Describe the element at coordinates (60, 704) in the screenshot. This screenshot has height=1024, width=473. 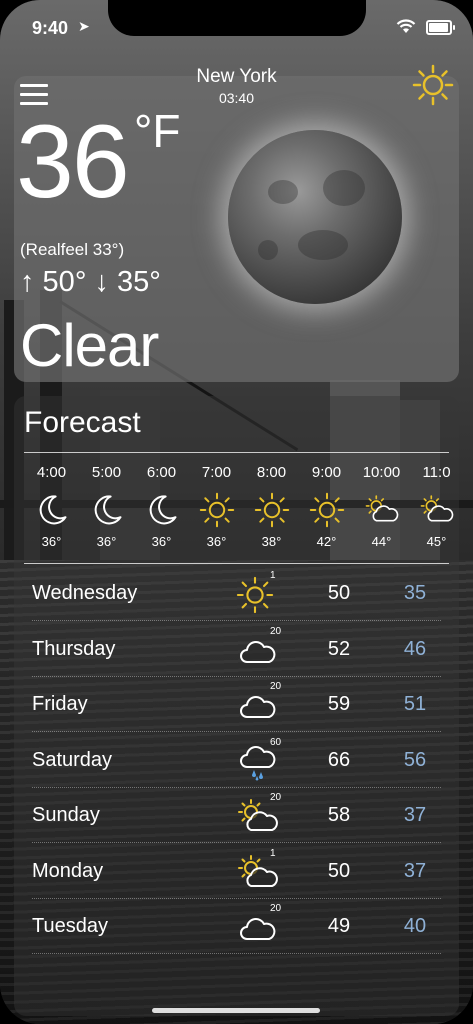
I see `day-name: Friday` at that location.